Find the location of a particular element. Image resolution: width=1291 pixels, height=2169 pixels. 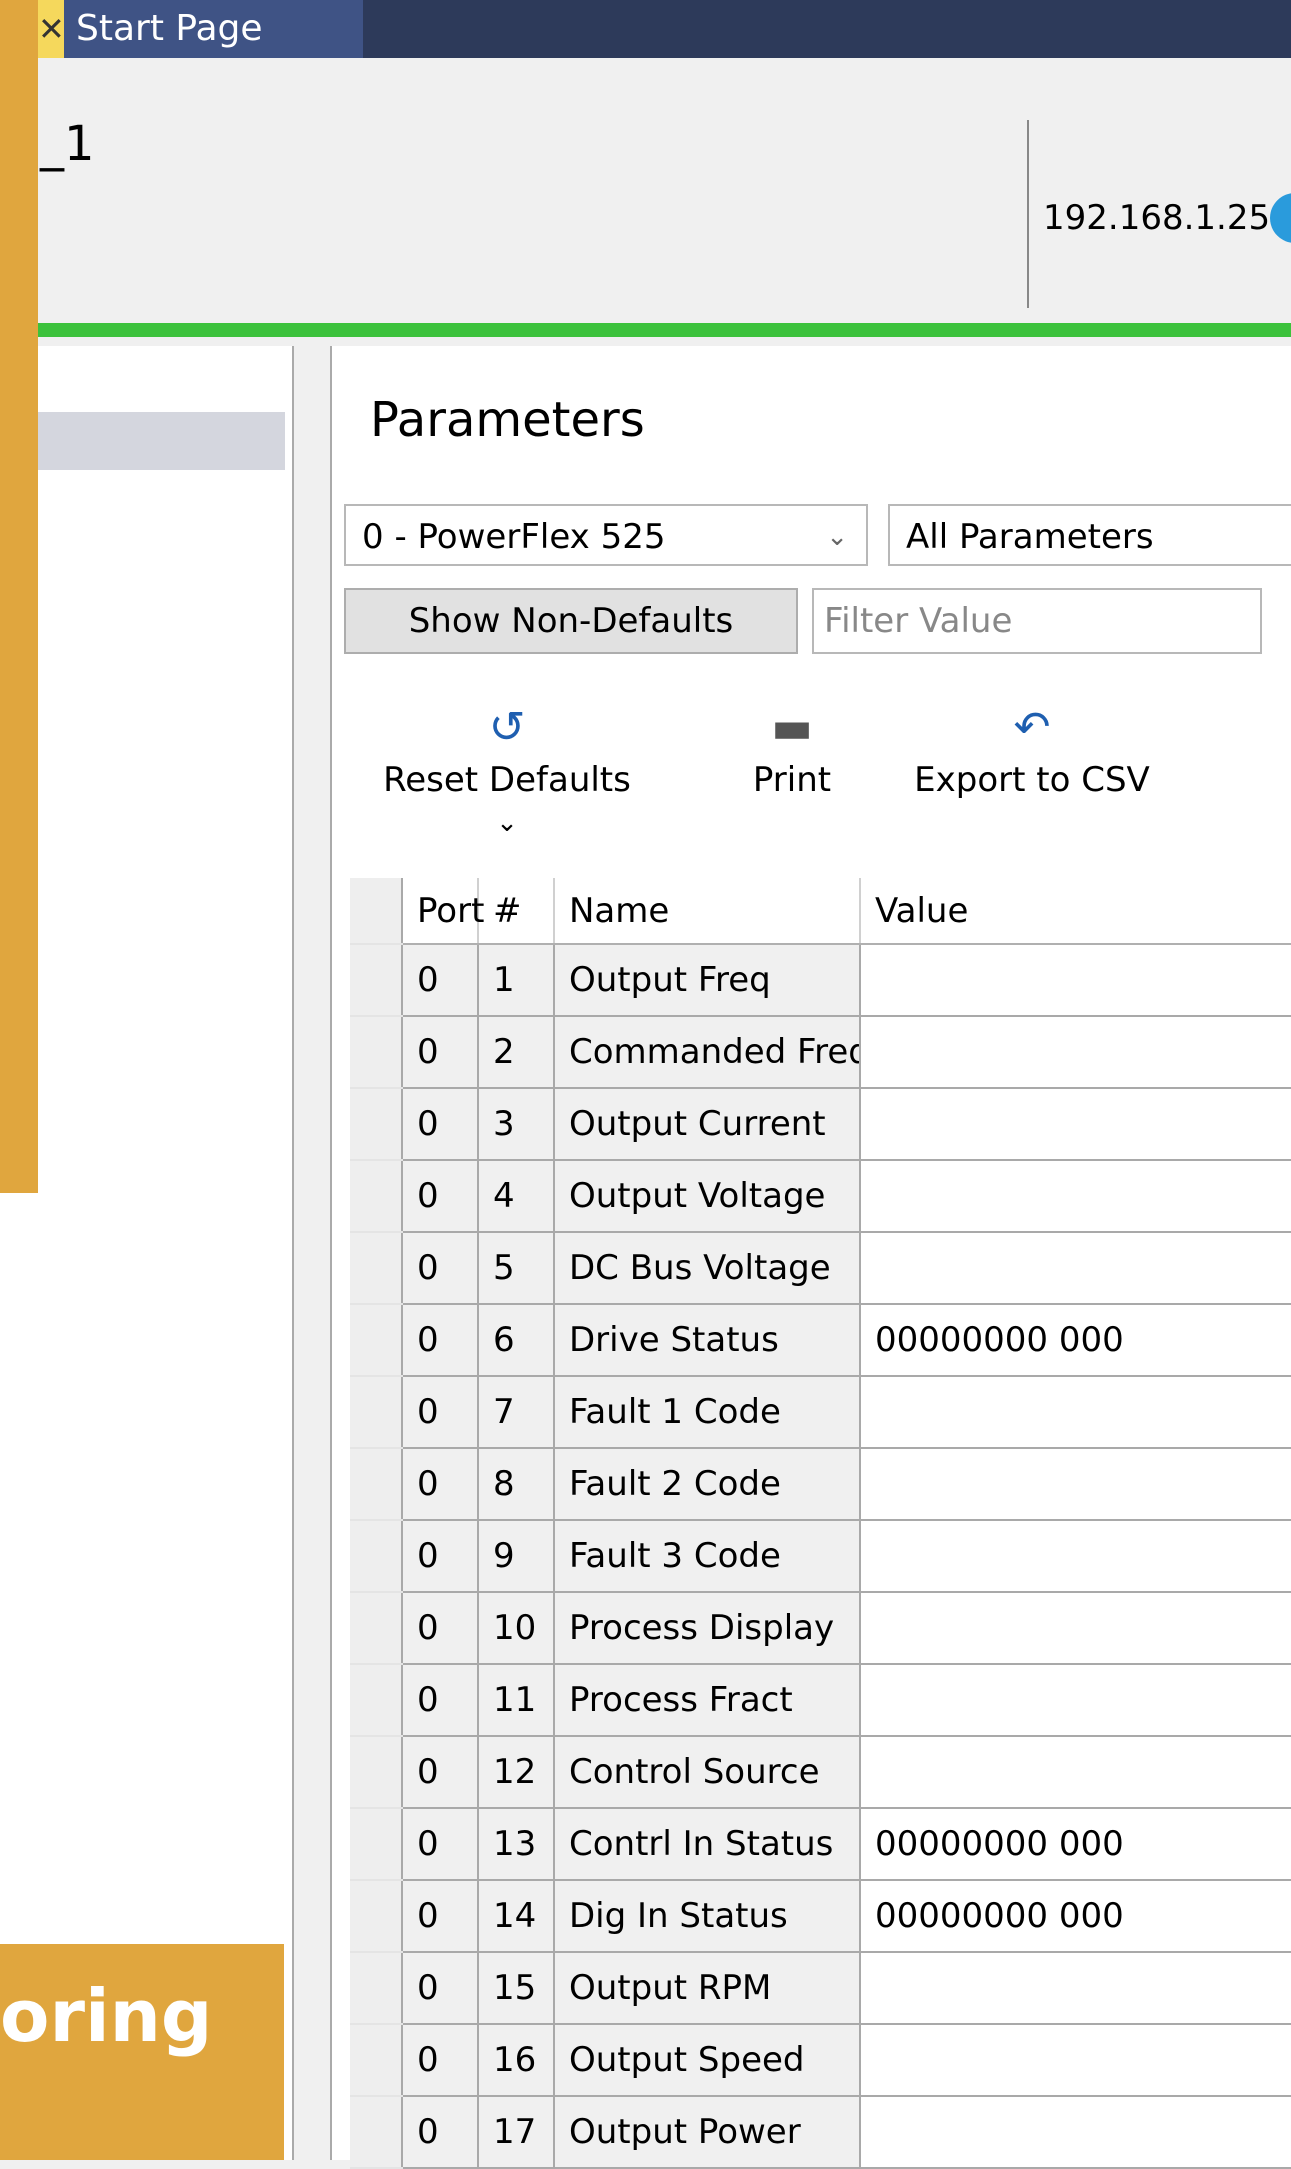

column-header-port: Port is located at coordinates (443, 911).